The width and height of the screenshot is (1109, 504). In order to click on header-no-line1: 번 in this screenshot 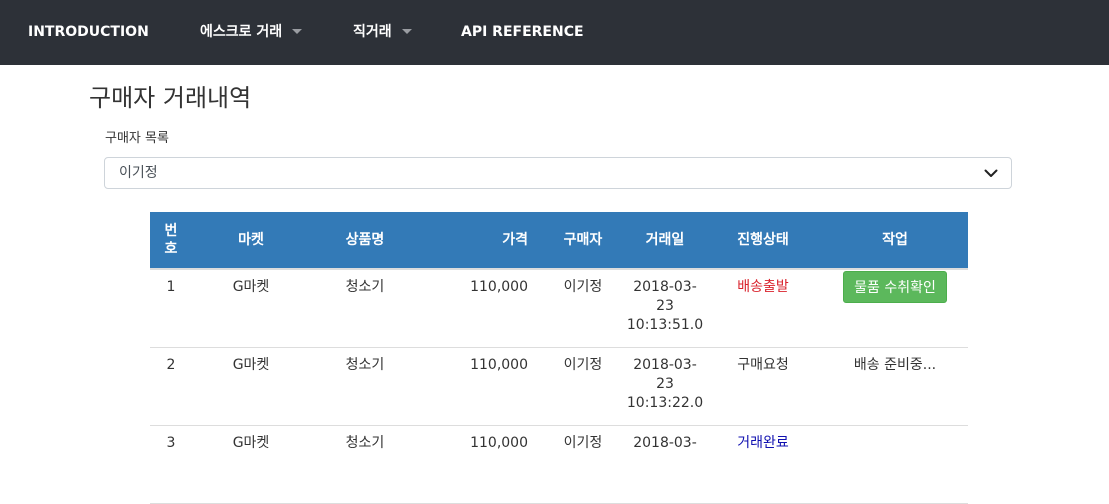, I will do `click(171, 231)`.